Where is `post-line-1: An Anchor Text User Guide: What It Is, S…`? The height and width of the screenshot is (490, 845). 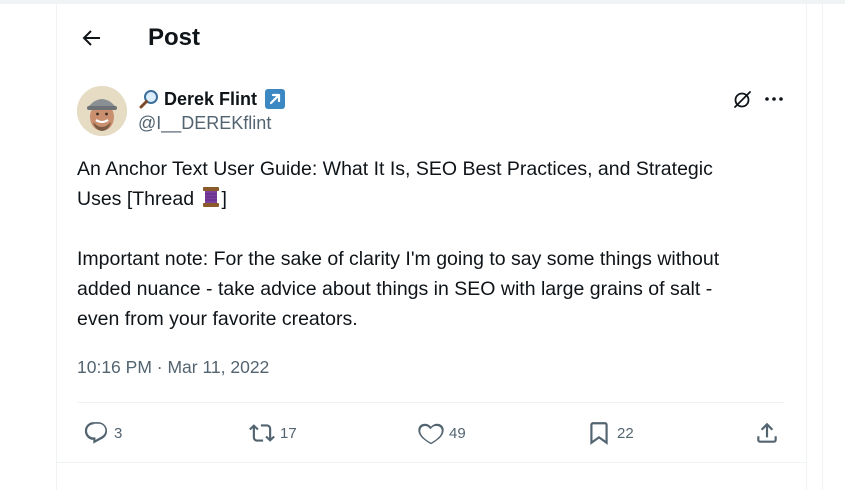
post-line-1: An Anchor Text User Guide: What It Is, S… is located at coordinates (395, 169).